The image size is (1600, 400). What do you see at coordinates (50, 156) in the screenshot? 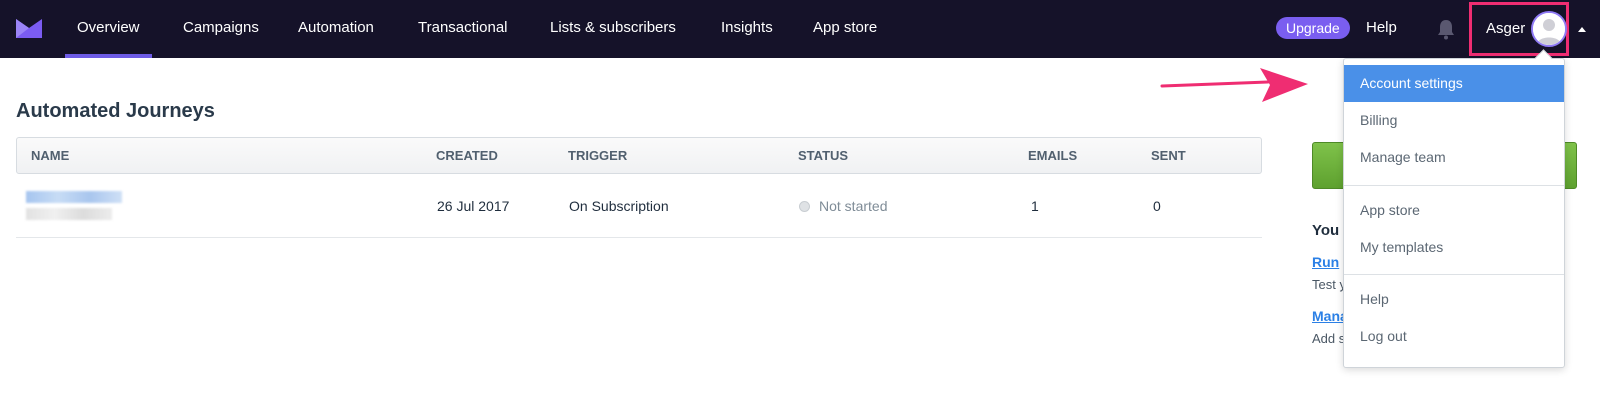
I see `column-header-name: NAME` at bounding box center [50, 156].